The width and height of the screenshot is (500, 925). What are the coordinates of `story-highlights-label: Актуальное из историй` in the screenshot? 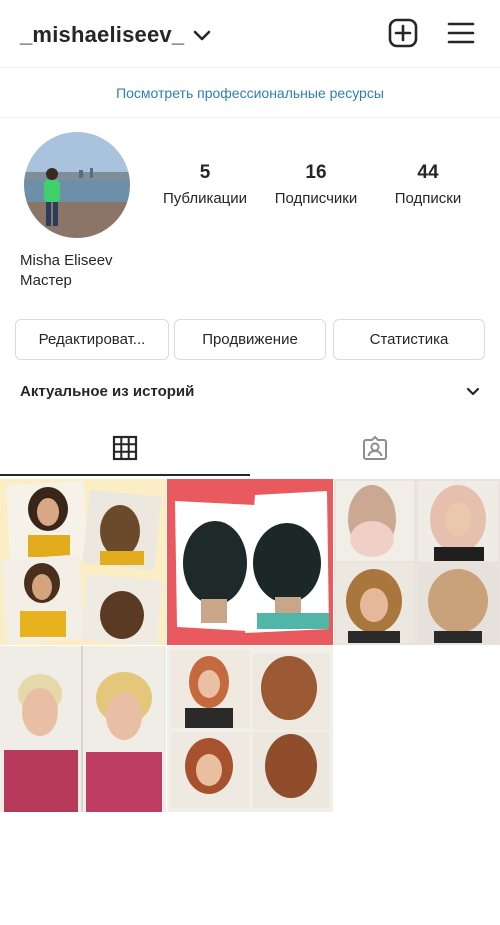 It's located at (107, 391).